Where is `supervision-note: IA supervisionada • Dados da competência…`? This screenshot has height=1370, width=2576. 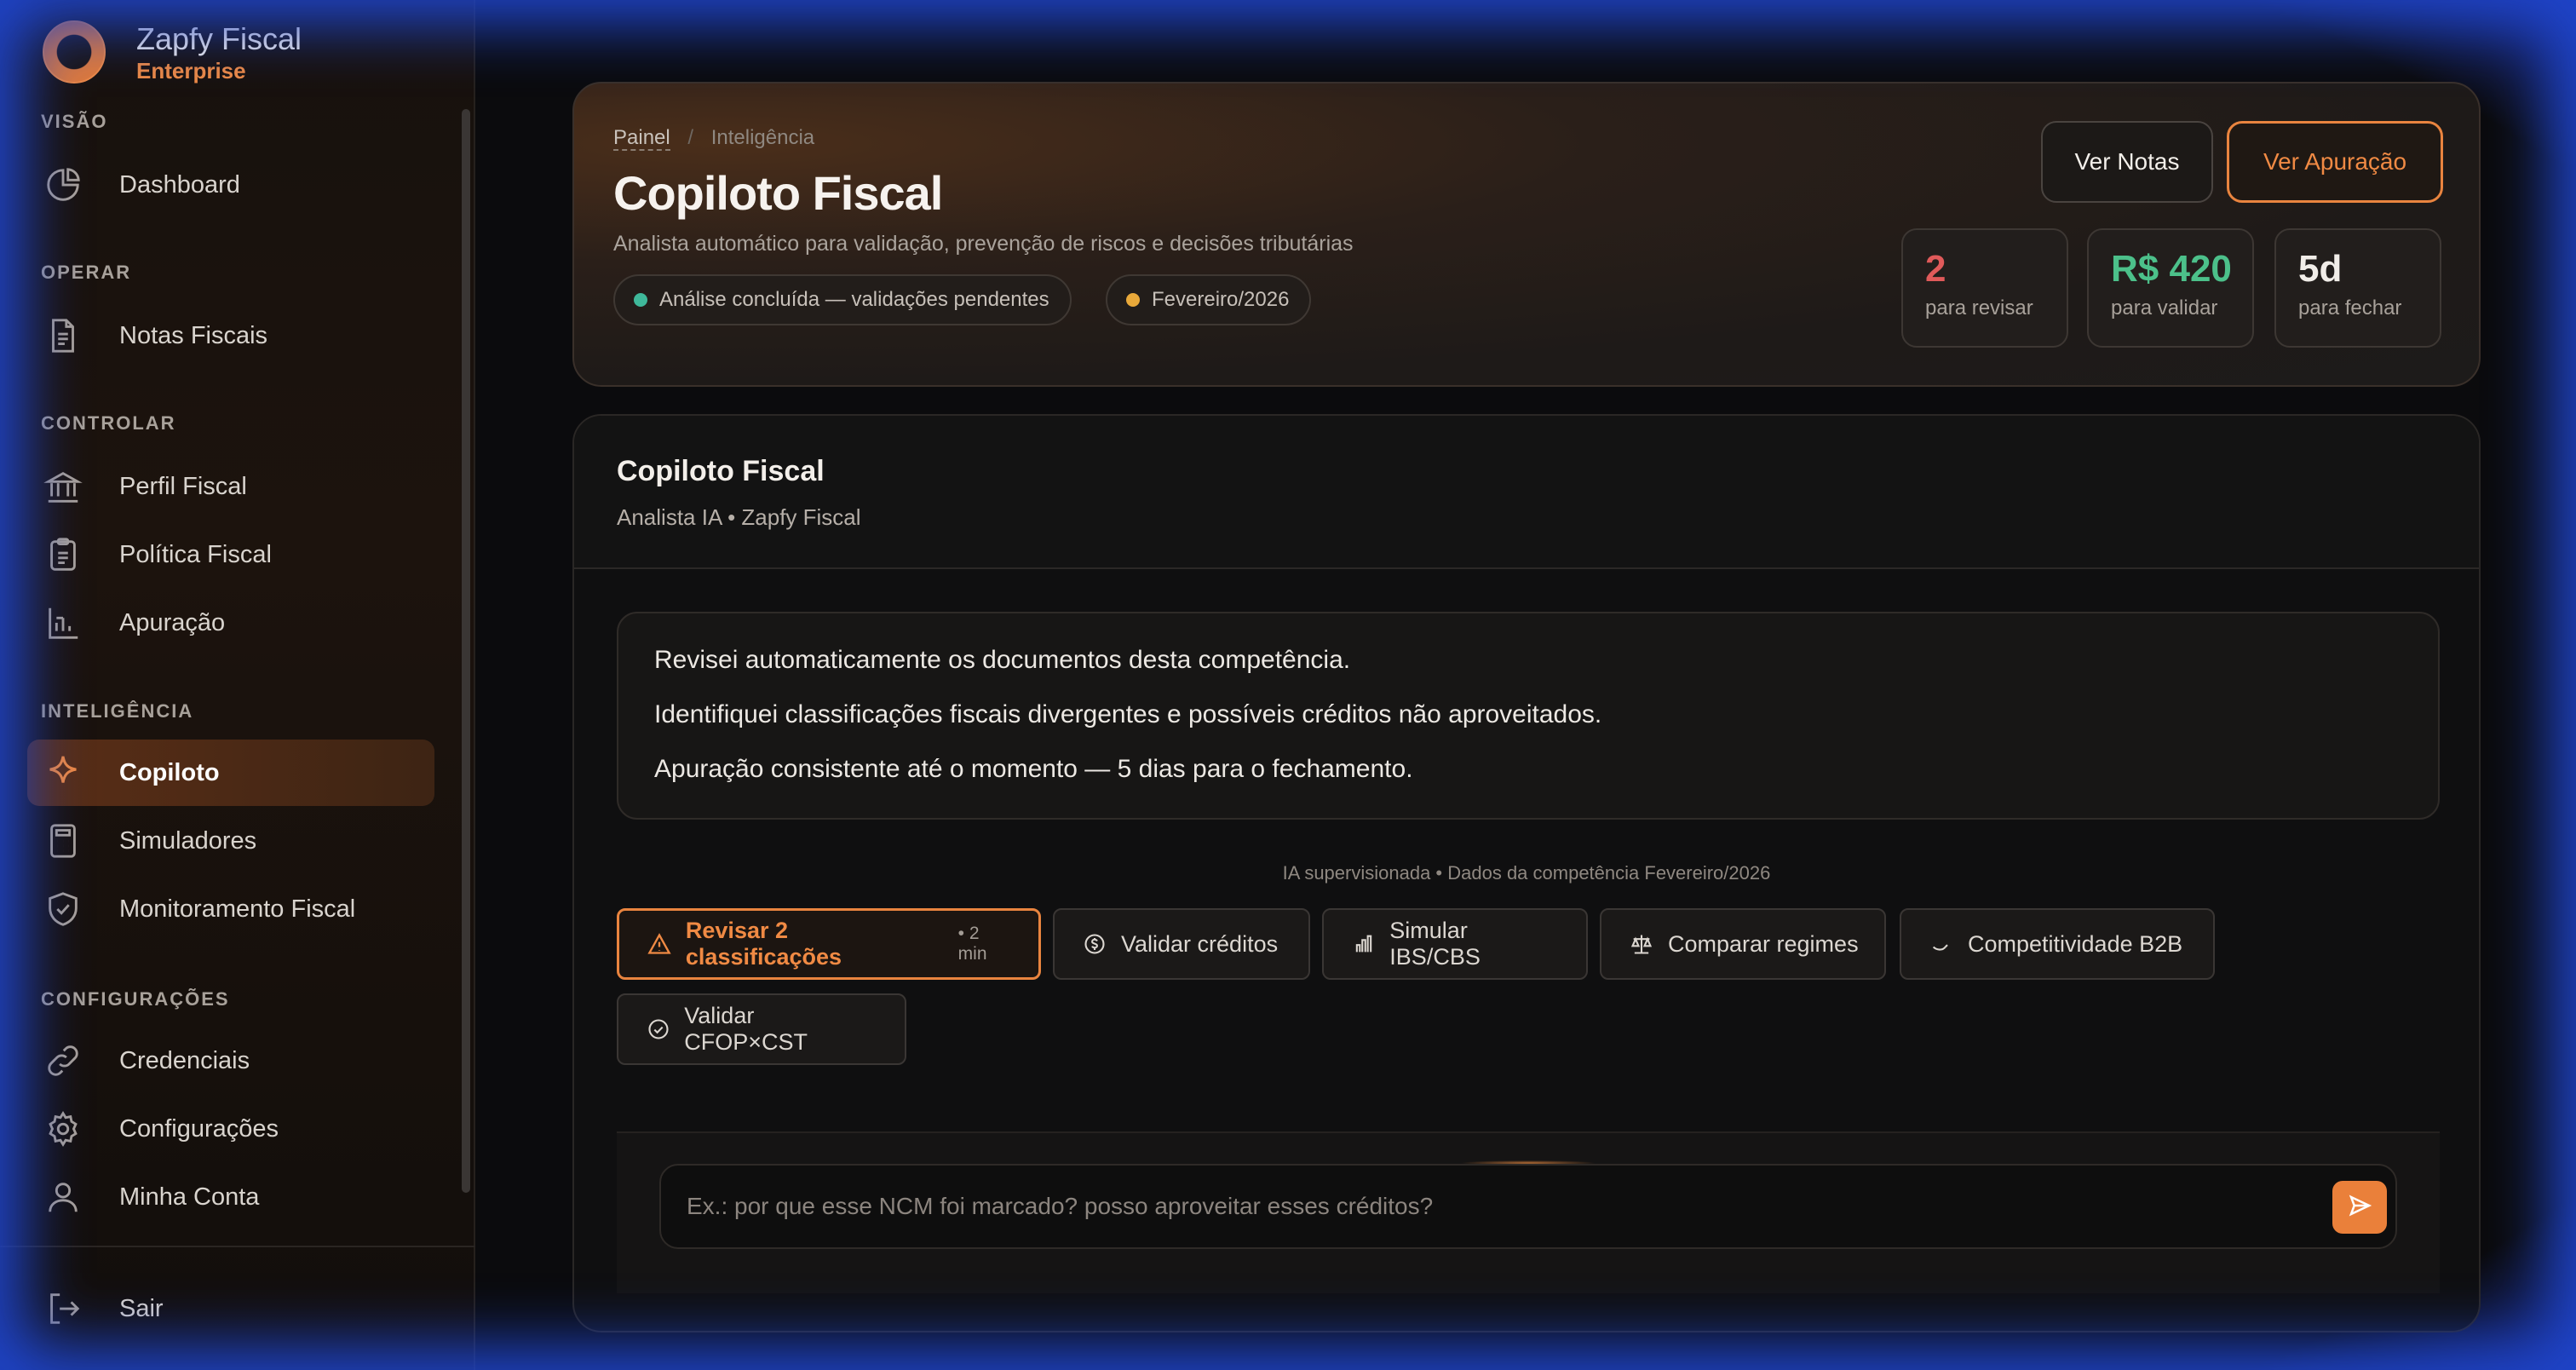
supervision-note: IA supervisionada • Dados da competência… is located at coordinates (1527, 873).